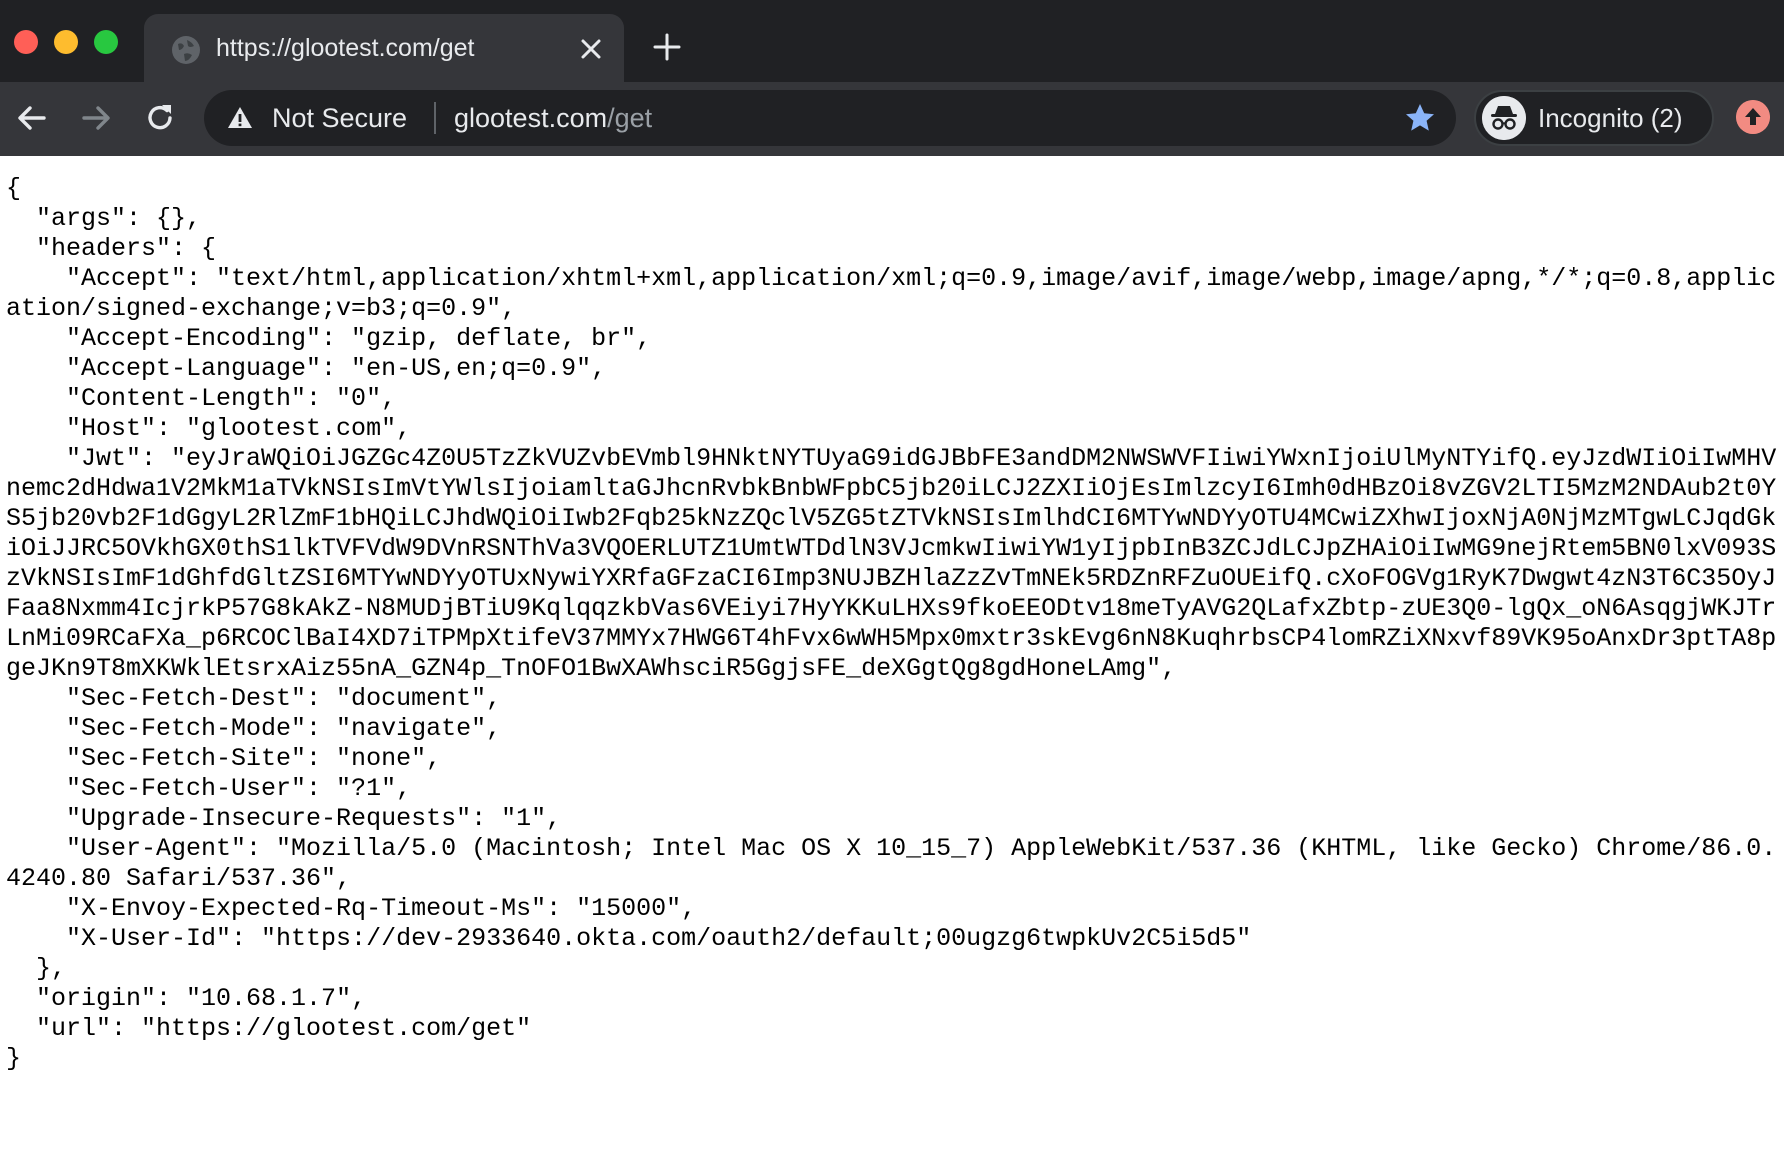  I want to click on incognito-label: Incognito (2), so click(1610, 118).